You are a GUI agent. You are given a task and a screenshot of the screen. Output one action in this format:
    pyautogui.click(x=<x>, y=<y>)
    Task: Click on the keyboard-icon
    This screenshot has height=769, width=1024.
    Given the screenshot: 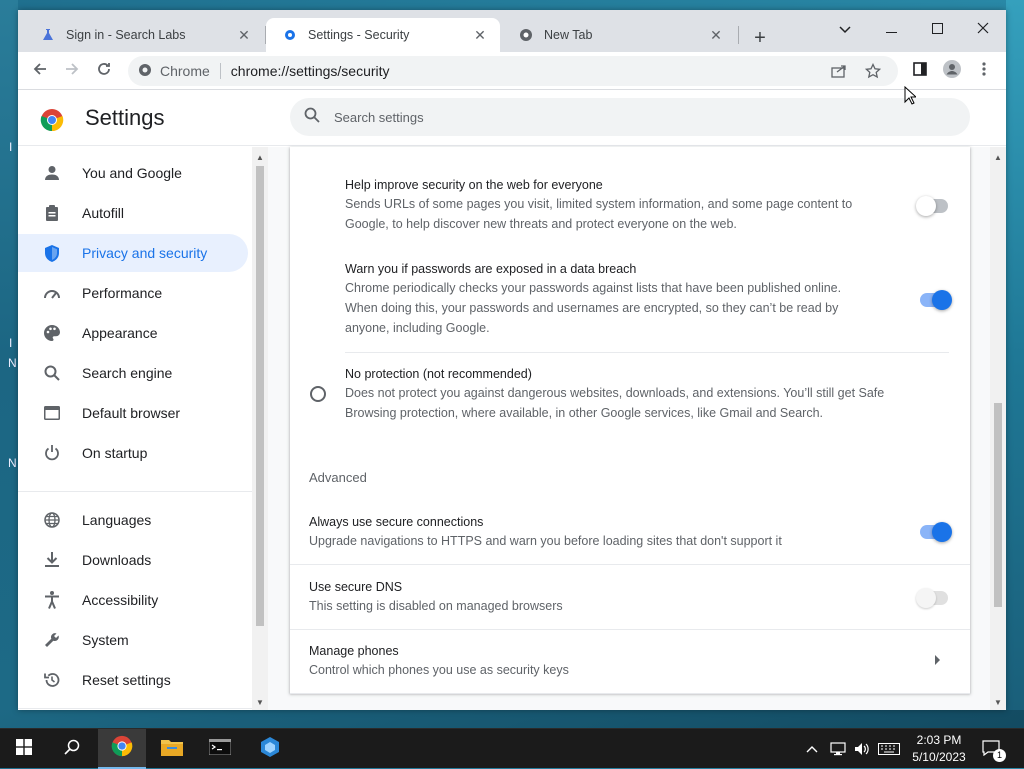 What is the action you would take?
    pyautogui.click(x=889, y=749)
    